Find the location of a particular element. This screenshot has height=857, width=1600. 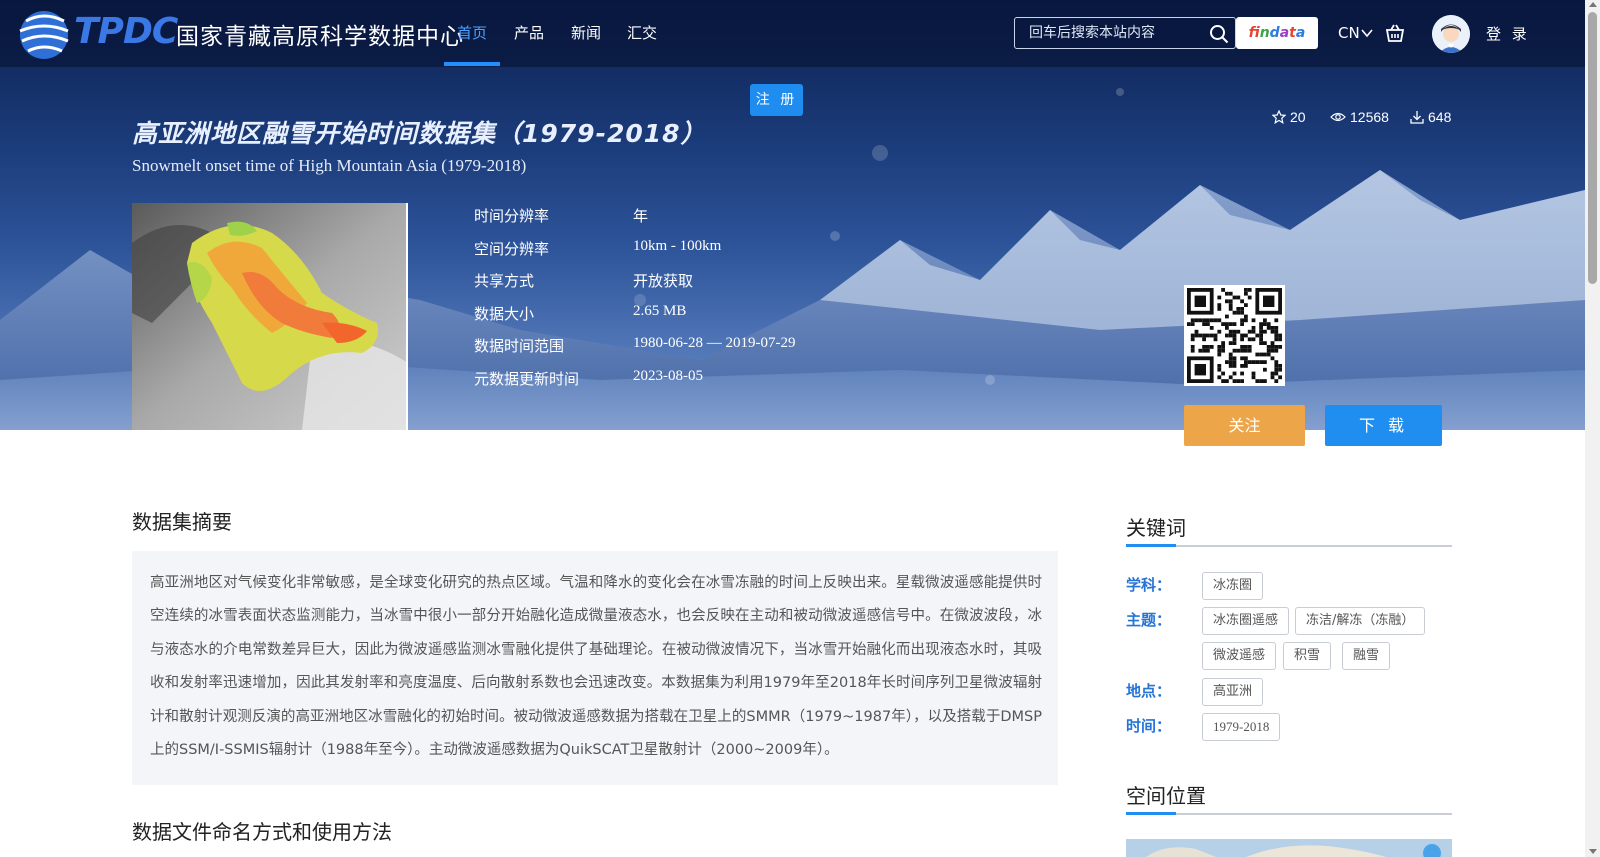

login-link: 登 录 is located at coordinates (1508, 33).